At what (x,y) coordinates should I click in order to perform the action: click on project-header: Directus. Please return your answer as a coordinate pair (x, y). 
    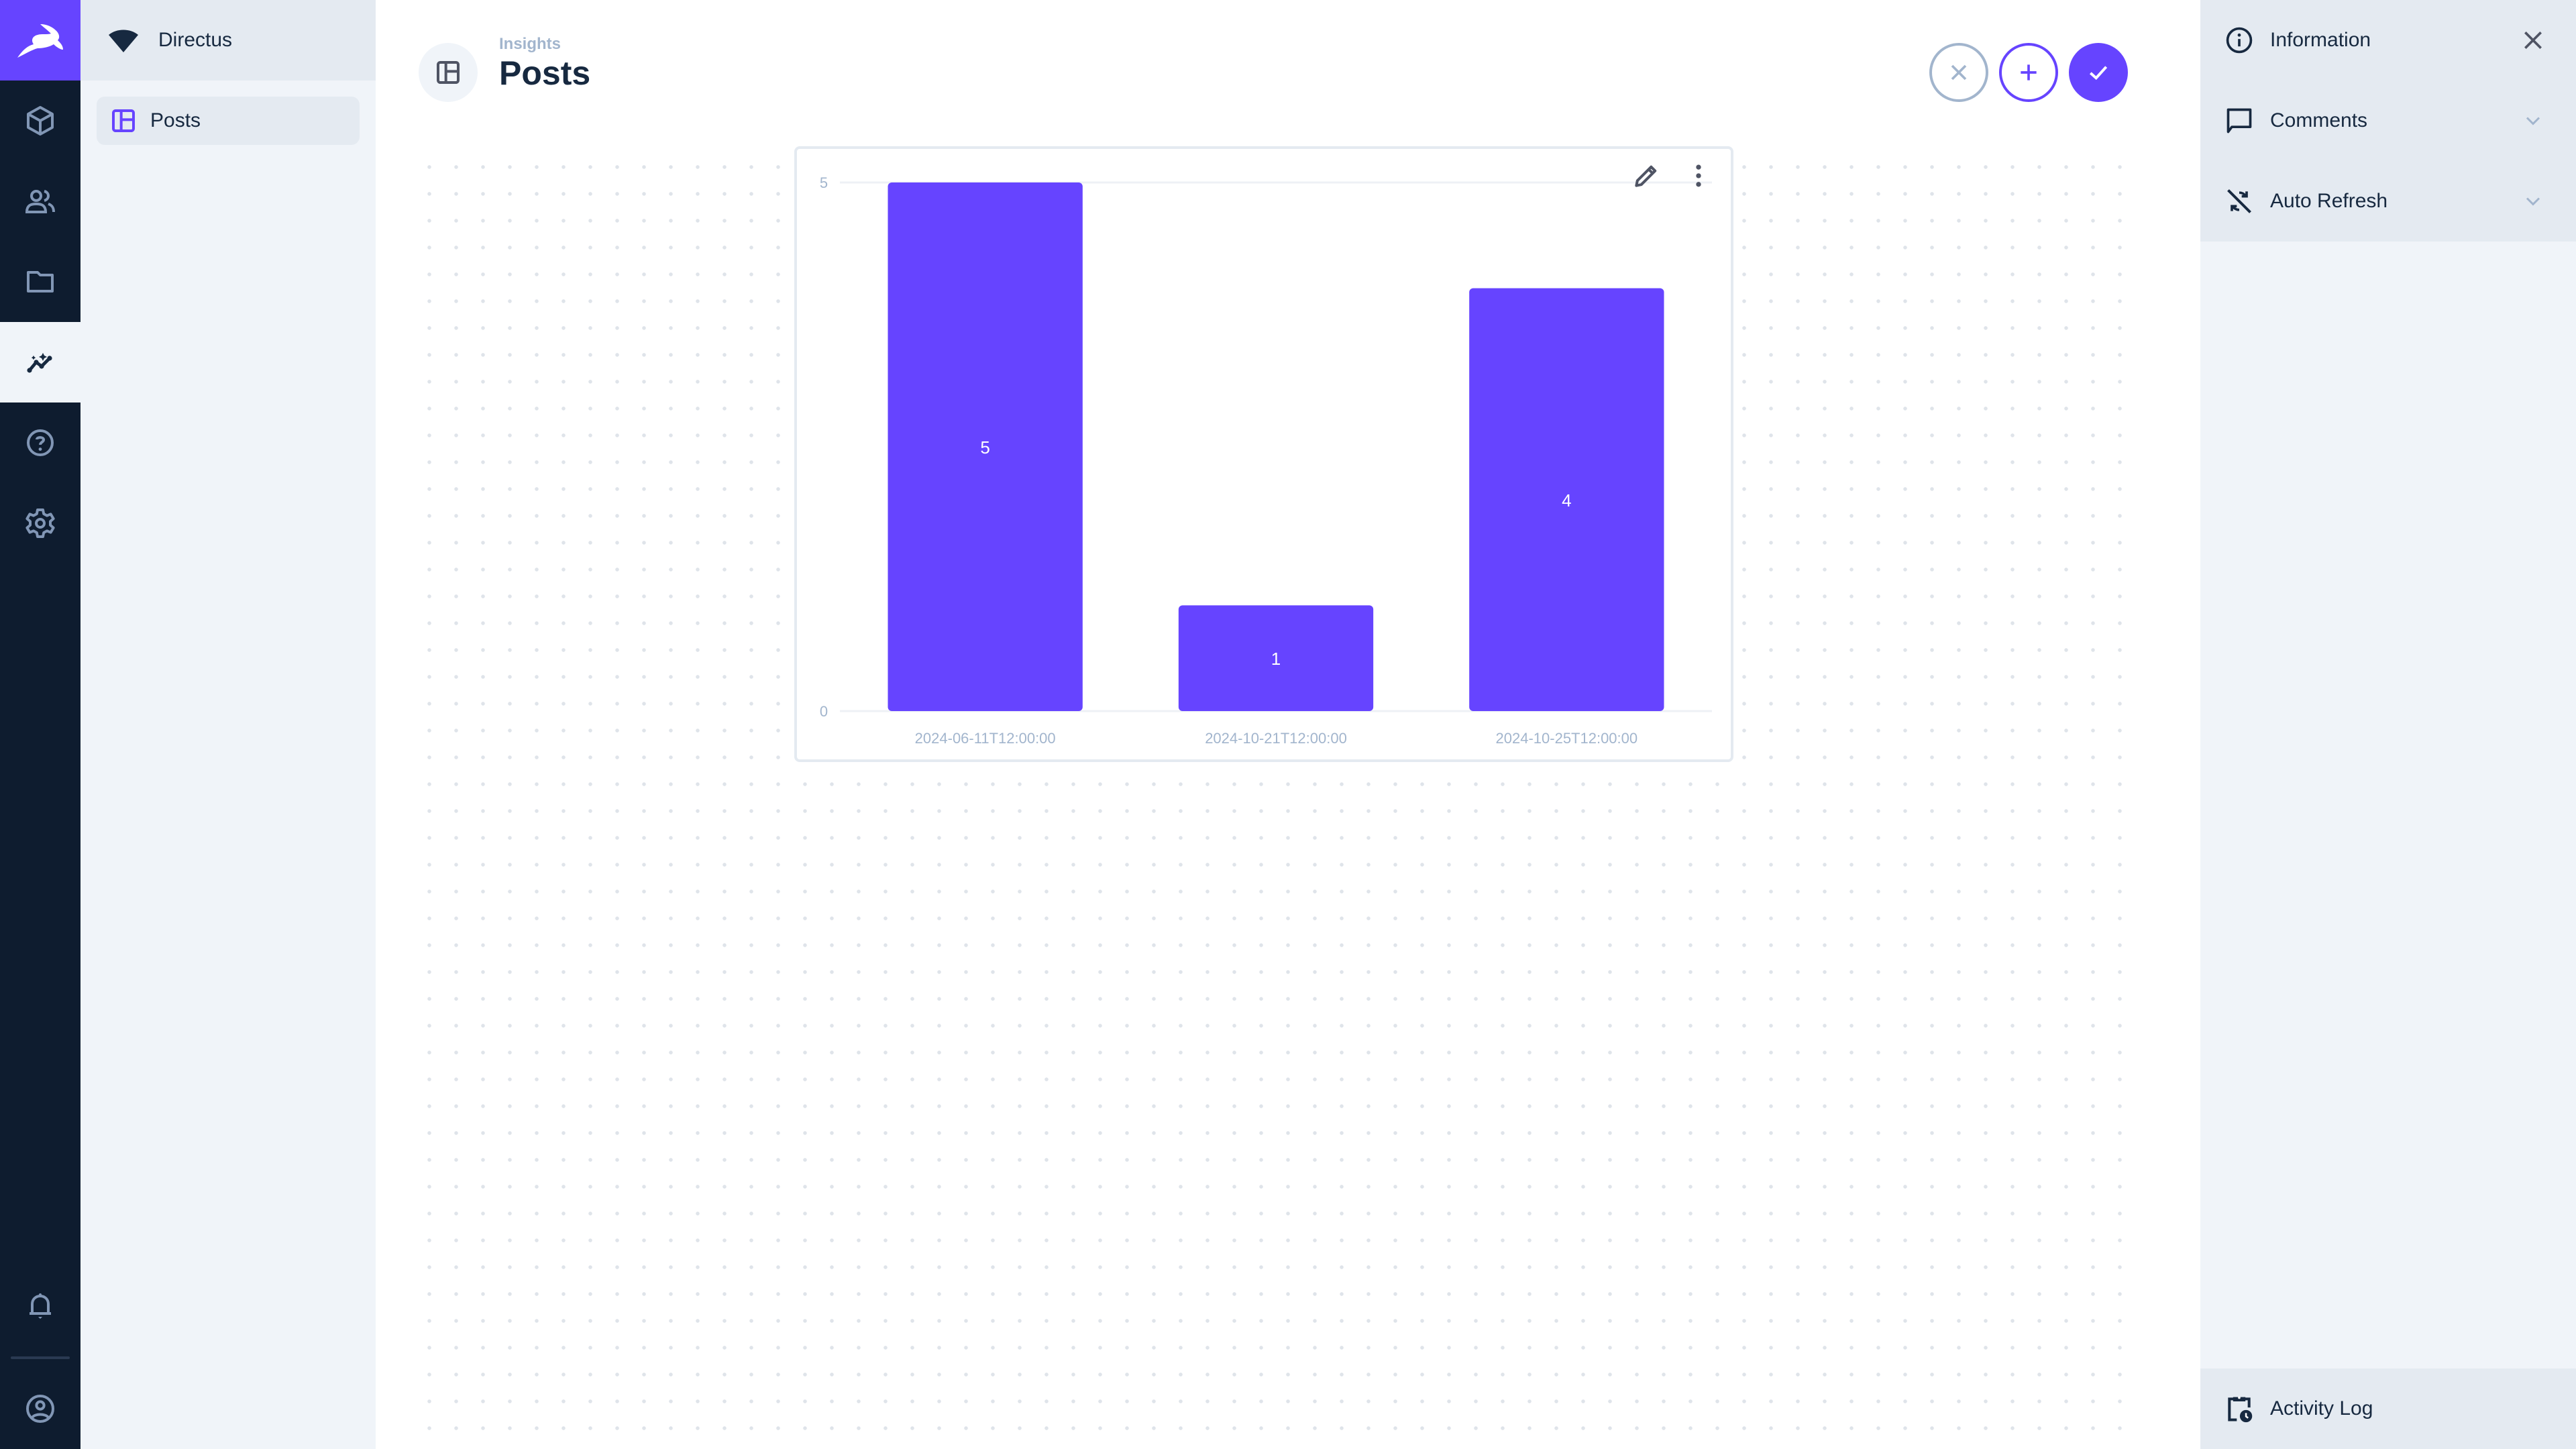
    Looking at the image, I should click on (228, 40).